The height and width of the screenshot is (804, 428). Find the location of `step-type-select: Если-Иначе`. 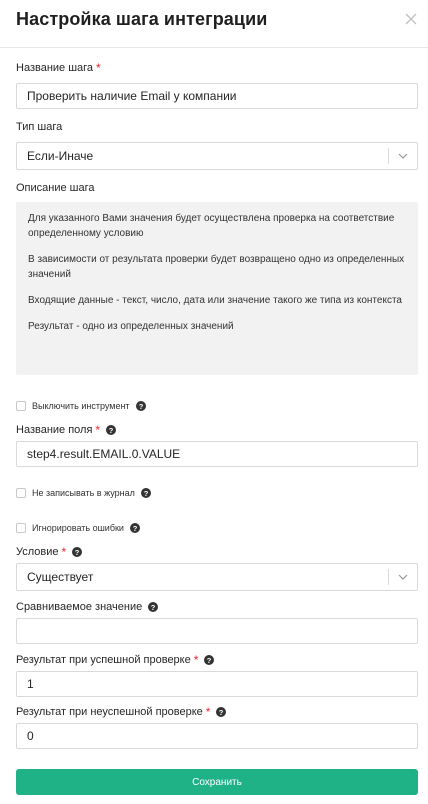

step-type-select: Если-Иначе is located at coordinates (217, 156).